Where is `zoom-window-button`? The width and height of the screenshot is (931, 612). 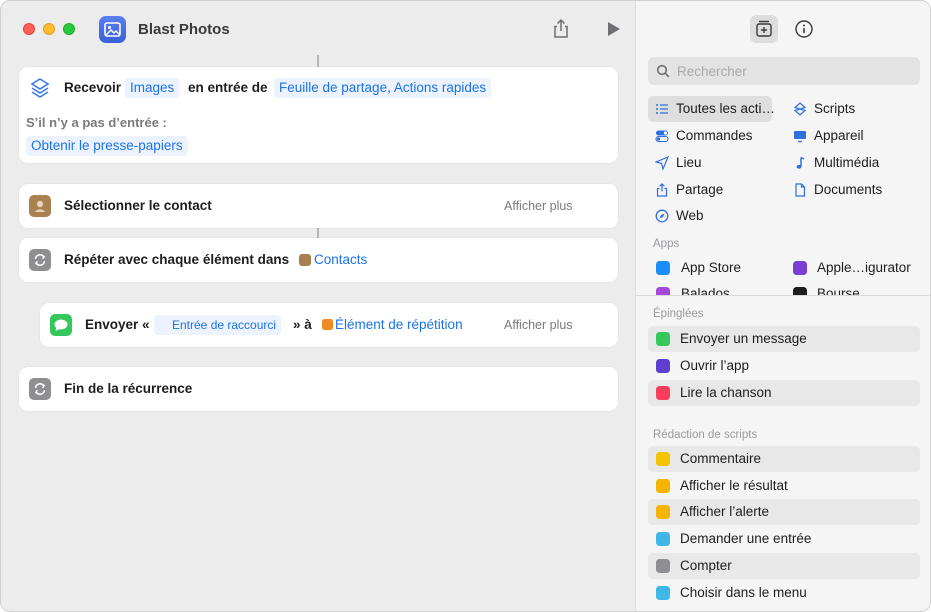
zoom-window-button is located at coordinates (69, 29).